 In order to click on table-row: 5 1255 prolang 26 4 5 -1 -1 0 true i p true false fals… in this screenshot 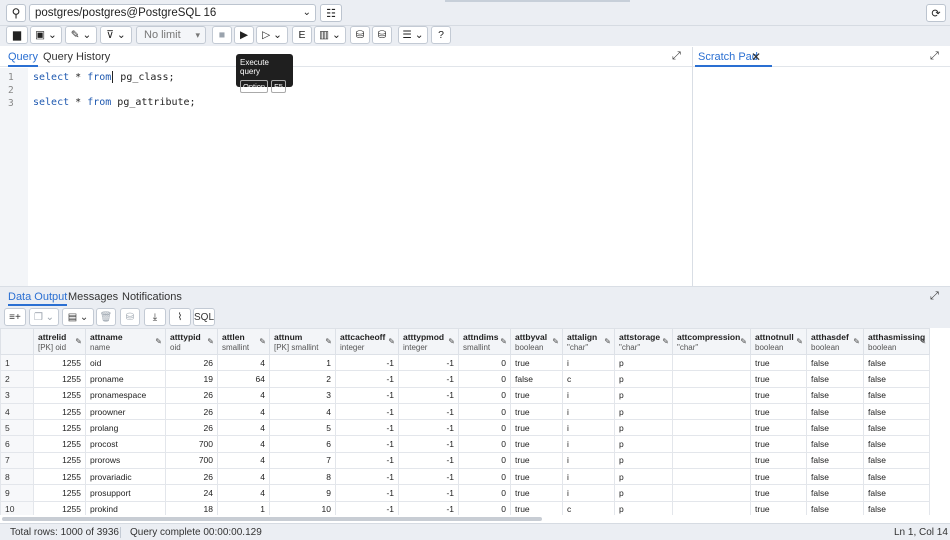, I will do `click(465, 428)`.